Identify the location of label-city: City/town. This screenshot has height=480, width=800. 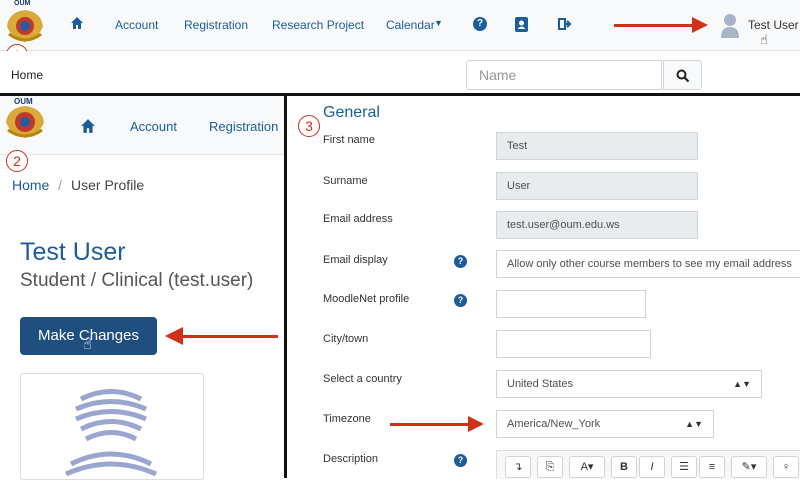
(346, 339).